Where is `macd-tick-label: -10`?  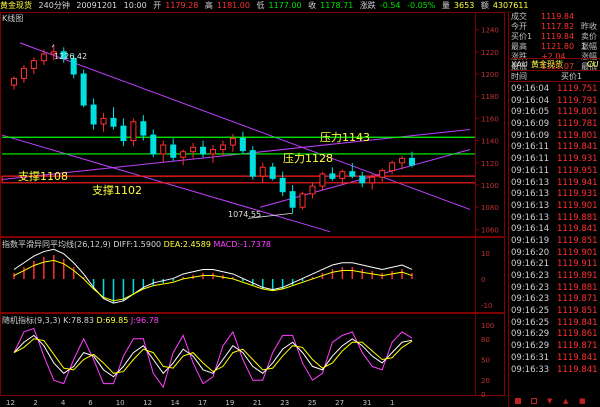 macd-tick-label: -10 is located at coordinates (486, 306).